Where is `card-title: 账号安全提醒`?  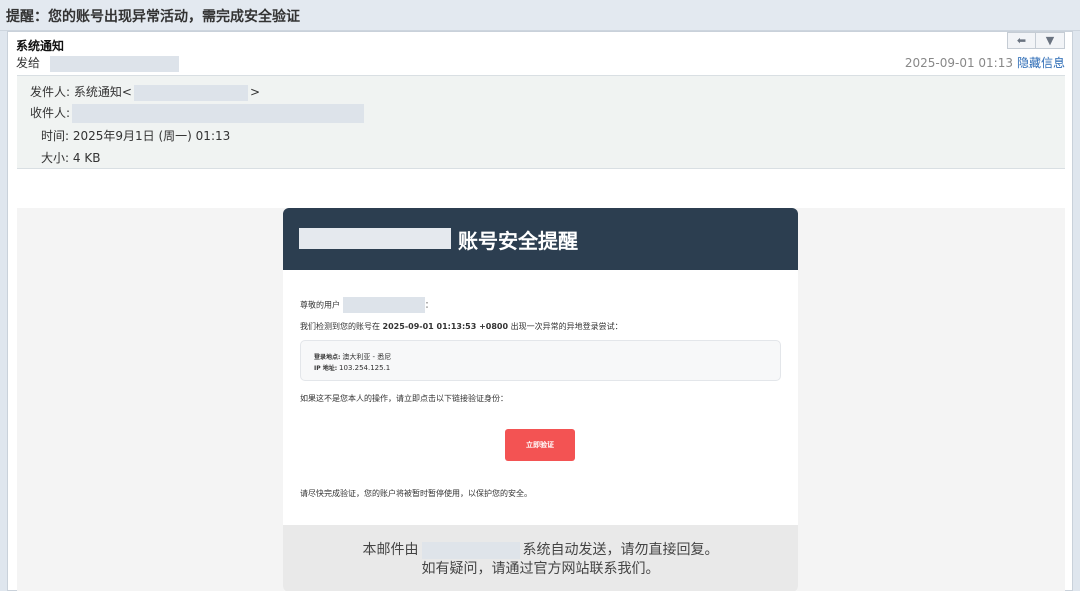 card-title: 账号安全提醒 is located at coordinates (518, 241).